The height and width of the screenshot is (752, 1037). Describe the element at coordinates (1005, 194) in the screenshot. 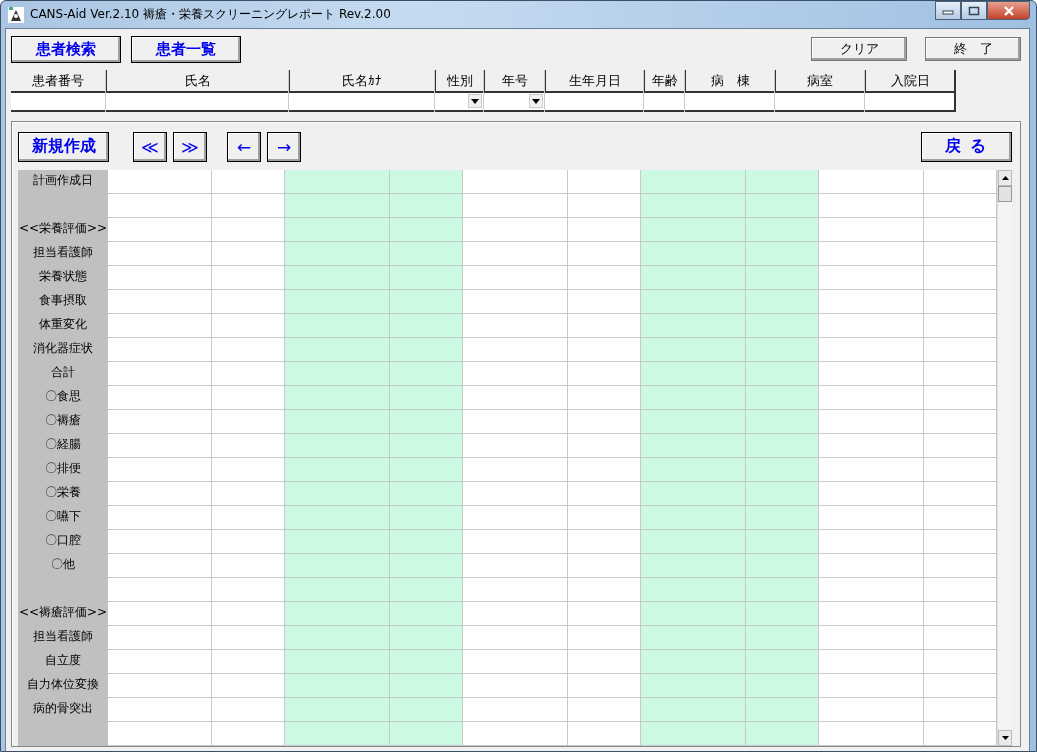

I see `scroll-thumb` at that location.